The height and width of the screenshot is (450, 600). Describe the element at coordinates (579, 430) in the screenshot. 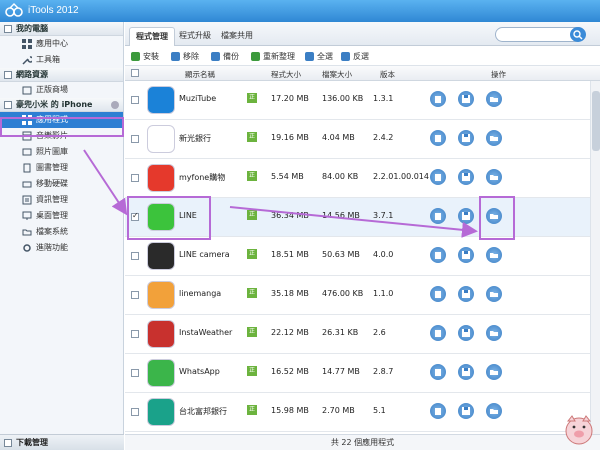

I see `pig-mascot-watermark` at that location.